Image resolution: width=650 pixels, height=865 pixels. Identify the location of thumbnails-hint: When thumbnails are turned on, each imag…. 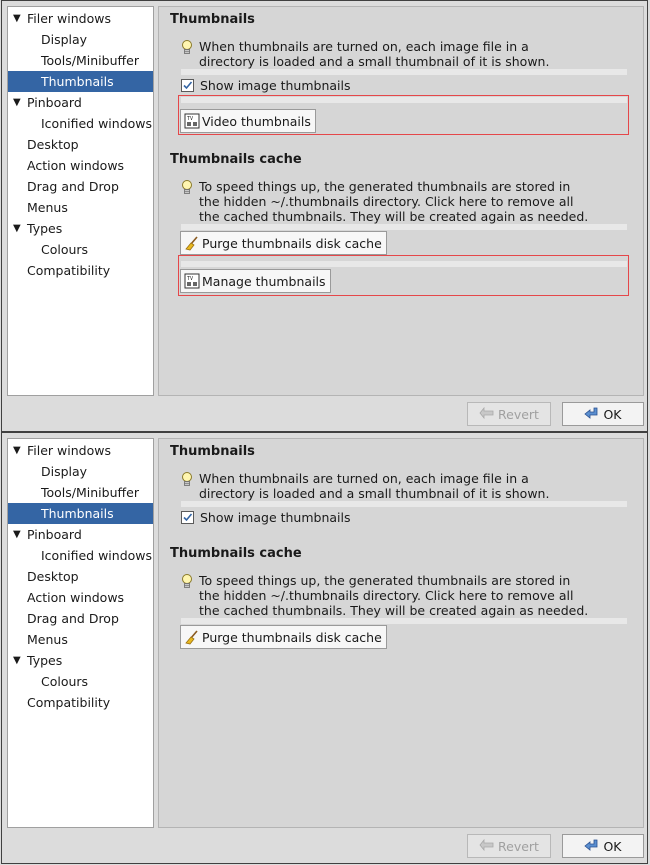
(419, 486).